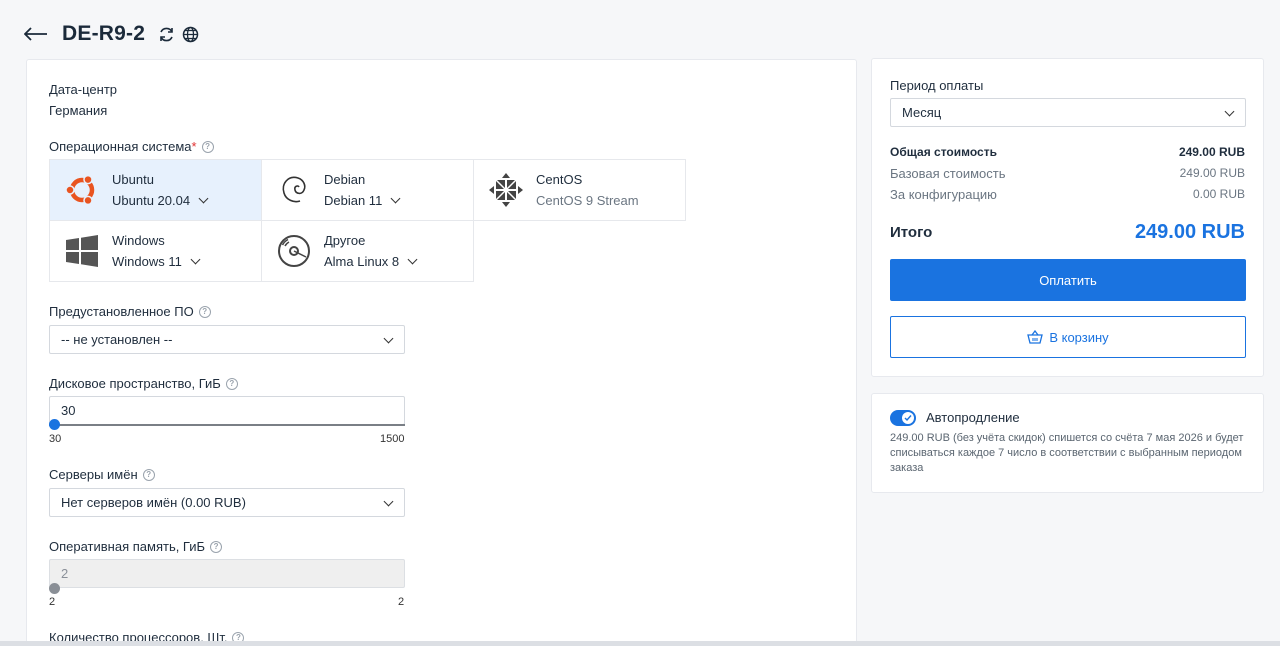 This screenshot has width=1280, height=646. I want to click on pay-button: Оплатить, so click(1068, 280).